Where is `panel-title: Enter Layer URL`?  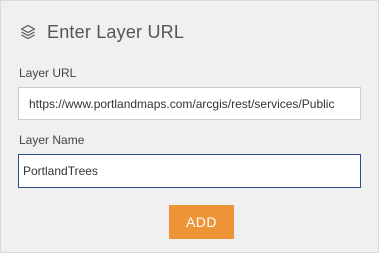
panel-title: Enter Layer URL is located at coordinates (116, 31).